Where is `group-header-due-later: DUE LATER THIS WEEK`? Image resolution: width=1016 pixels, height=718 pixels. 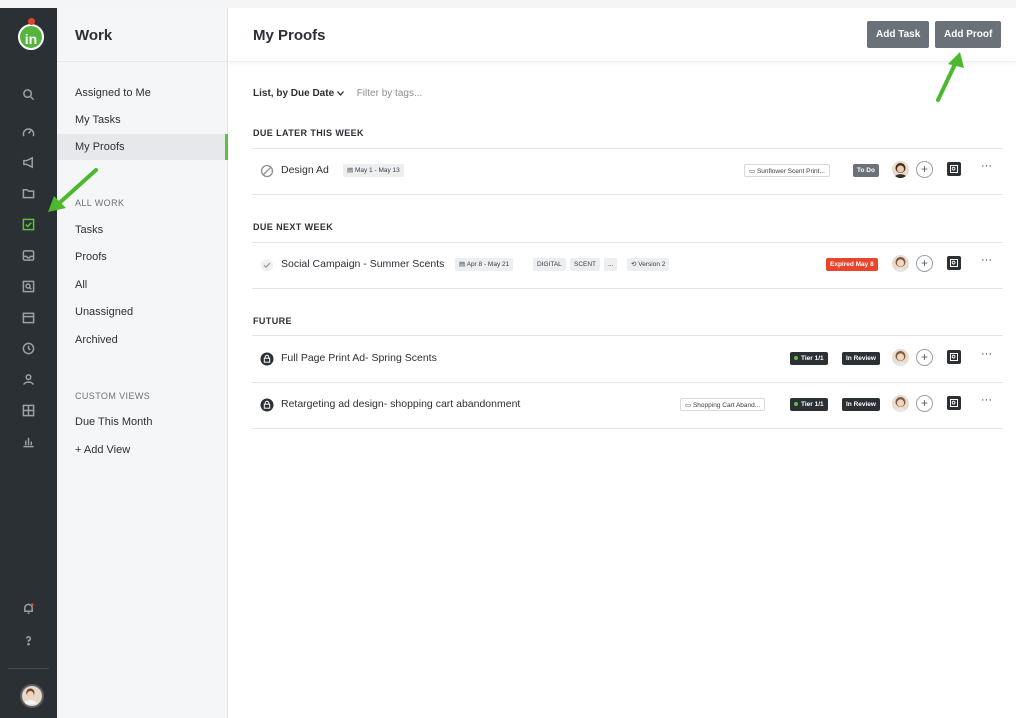
group-header-due-later: DUE LATER THIS WEEK is located at coordinates (308, 133).